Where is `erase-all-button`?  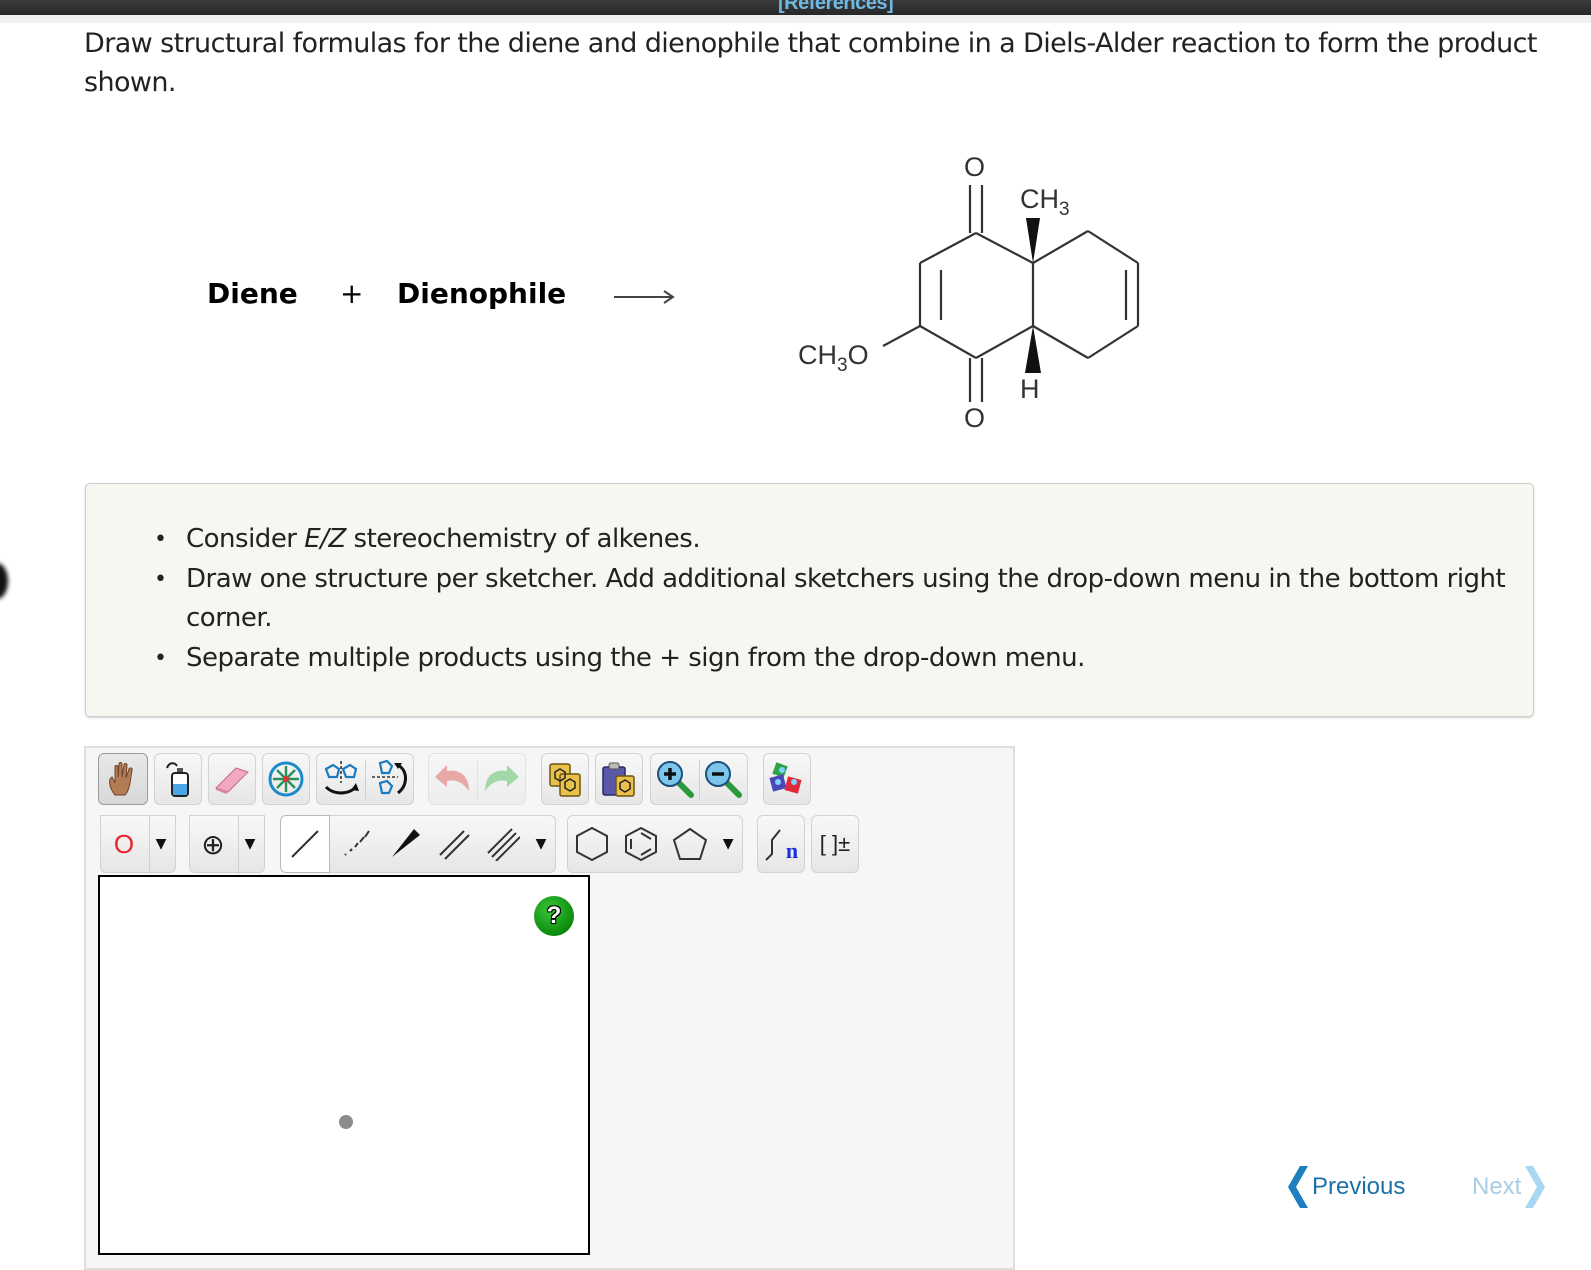
erase-all-button is located at coordinates (178, 779).